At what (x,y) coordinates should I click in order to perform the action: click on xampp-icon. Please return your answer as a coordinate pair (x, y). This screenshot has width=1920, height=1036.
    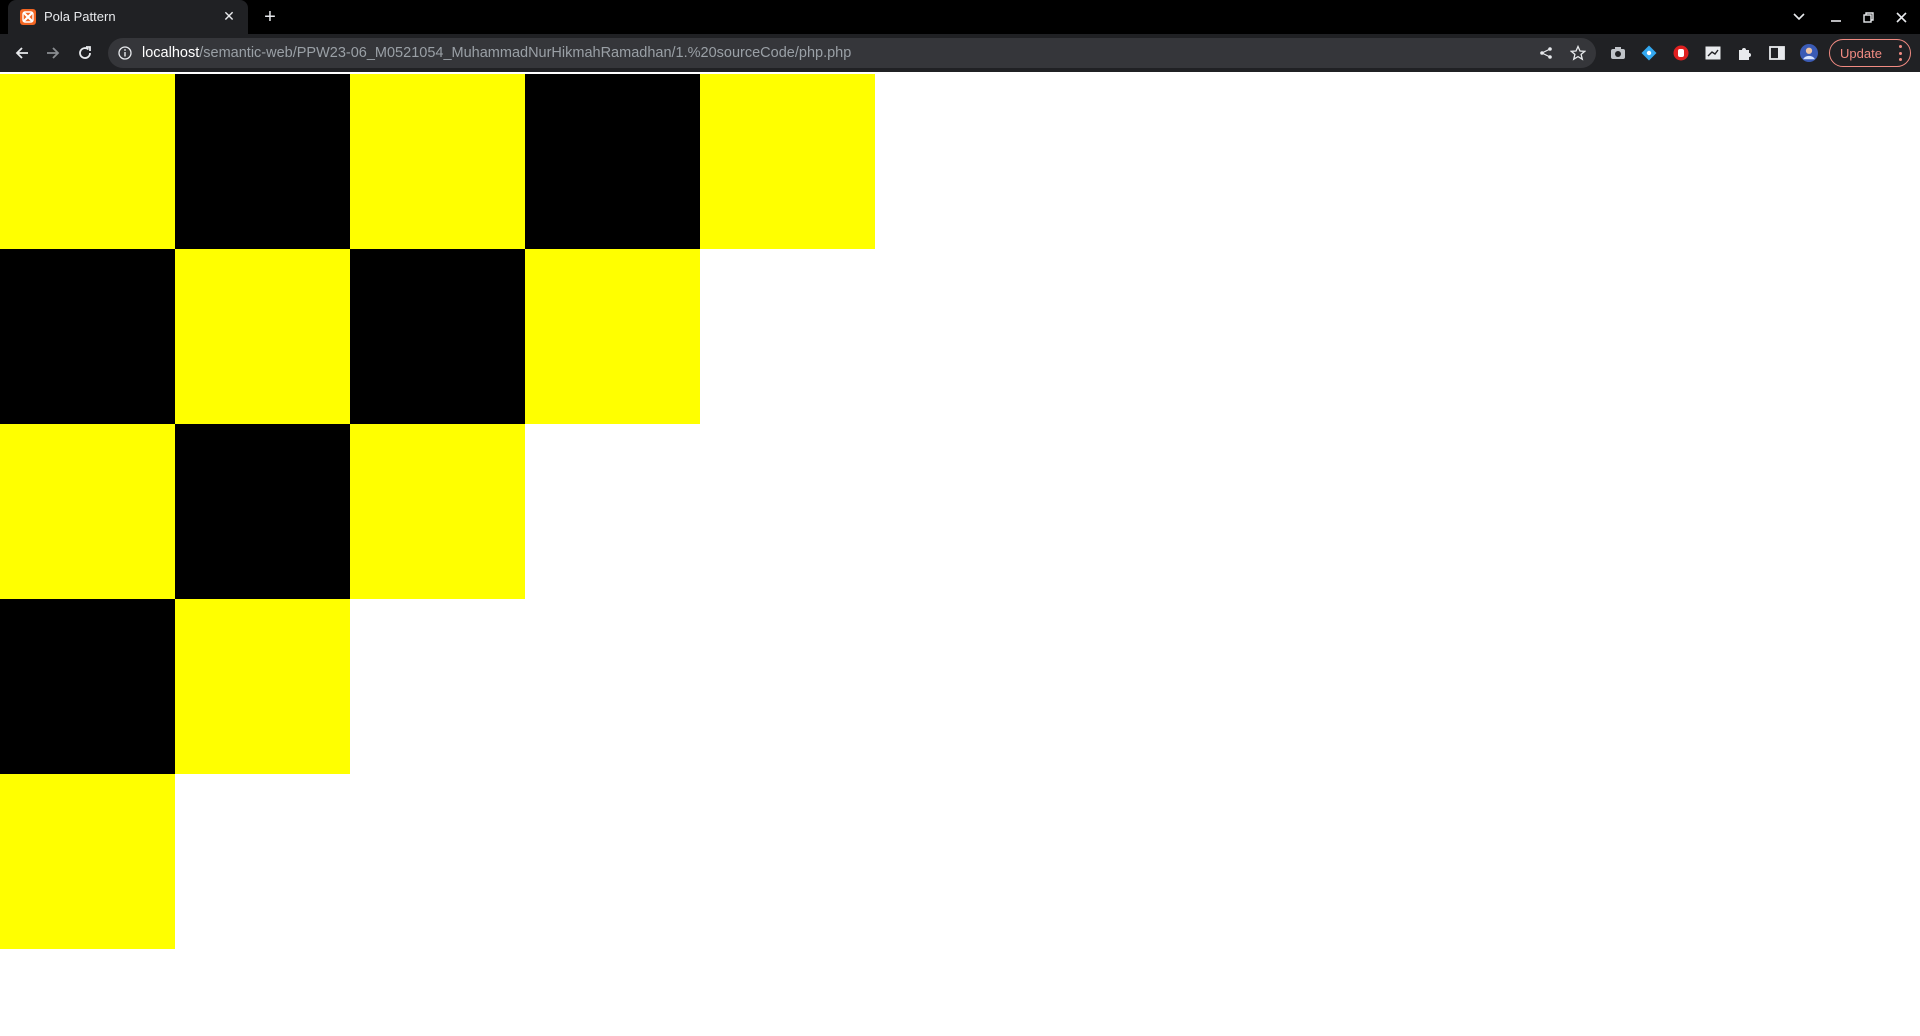
    Looking at the image, I should click on (28, 17).